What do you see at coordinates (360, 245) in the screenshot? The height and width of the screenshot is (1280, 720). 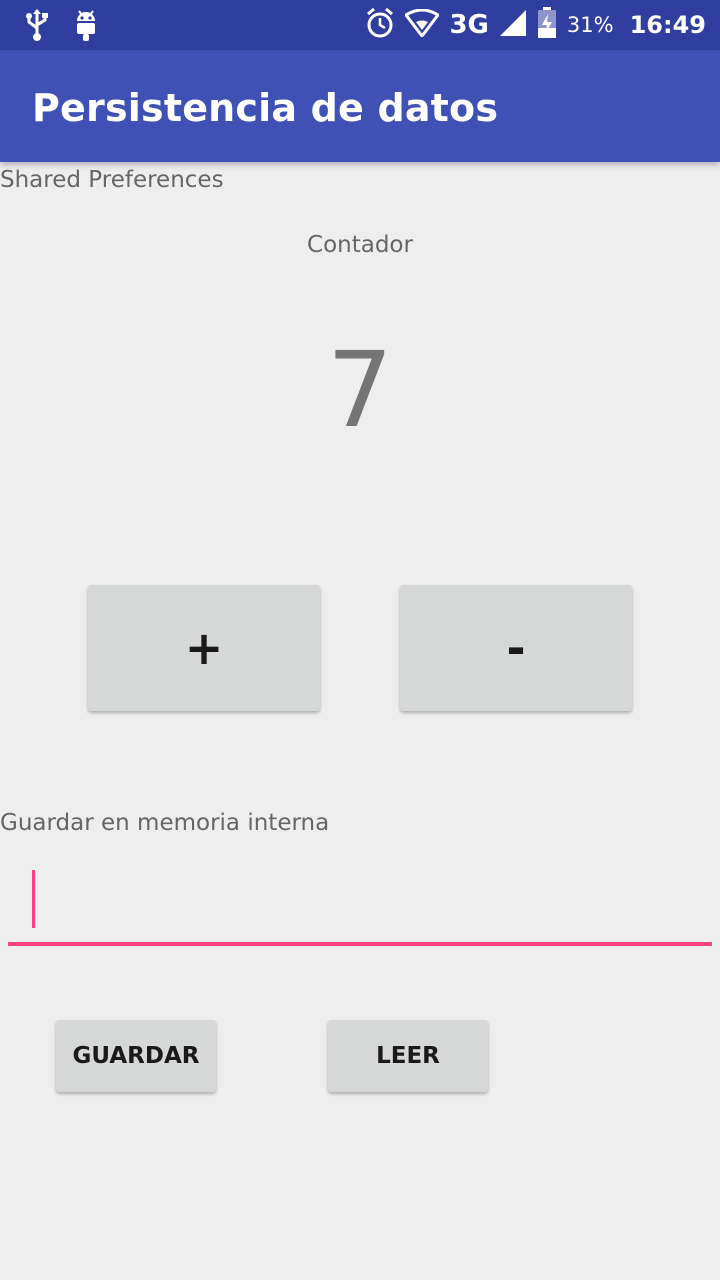 I see `counter-caption: Contador` at bounding box center [360, 245].